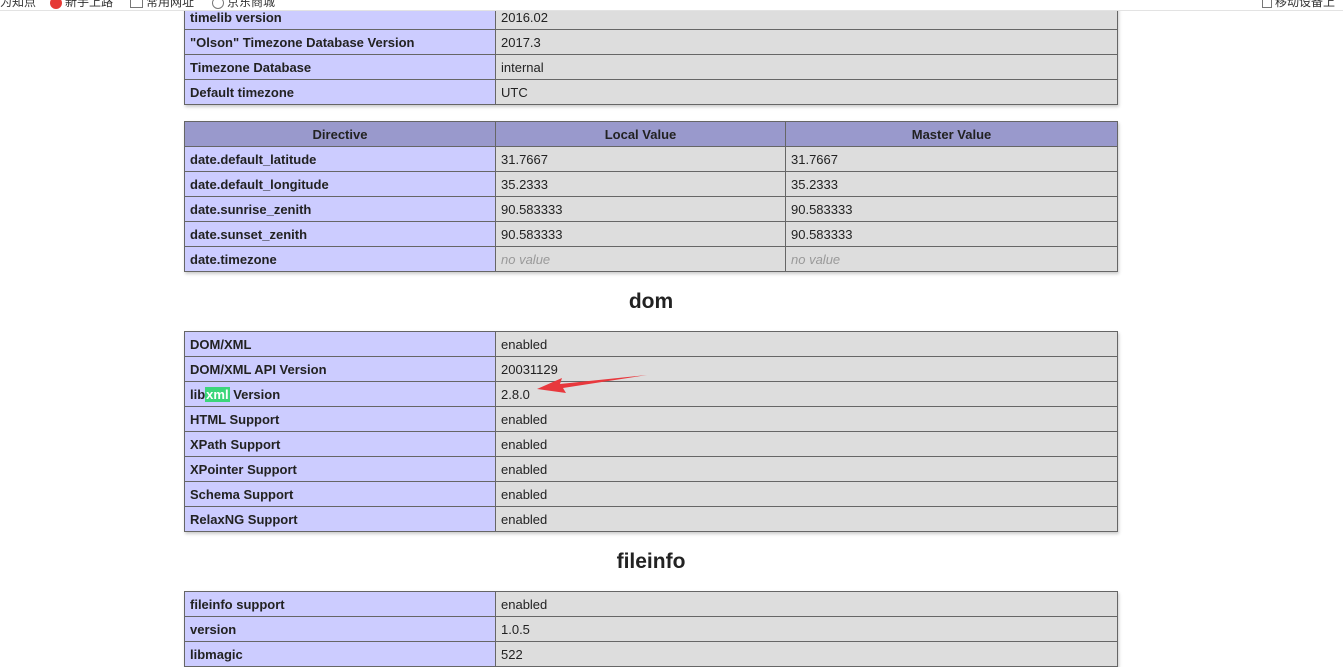 The width and height of the screenshot is (1343, 667). I want to click on row-label: RelaxNG Support, so click(340, 519).